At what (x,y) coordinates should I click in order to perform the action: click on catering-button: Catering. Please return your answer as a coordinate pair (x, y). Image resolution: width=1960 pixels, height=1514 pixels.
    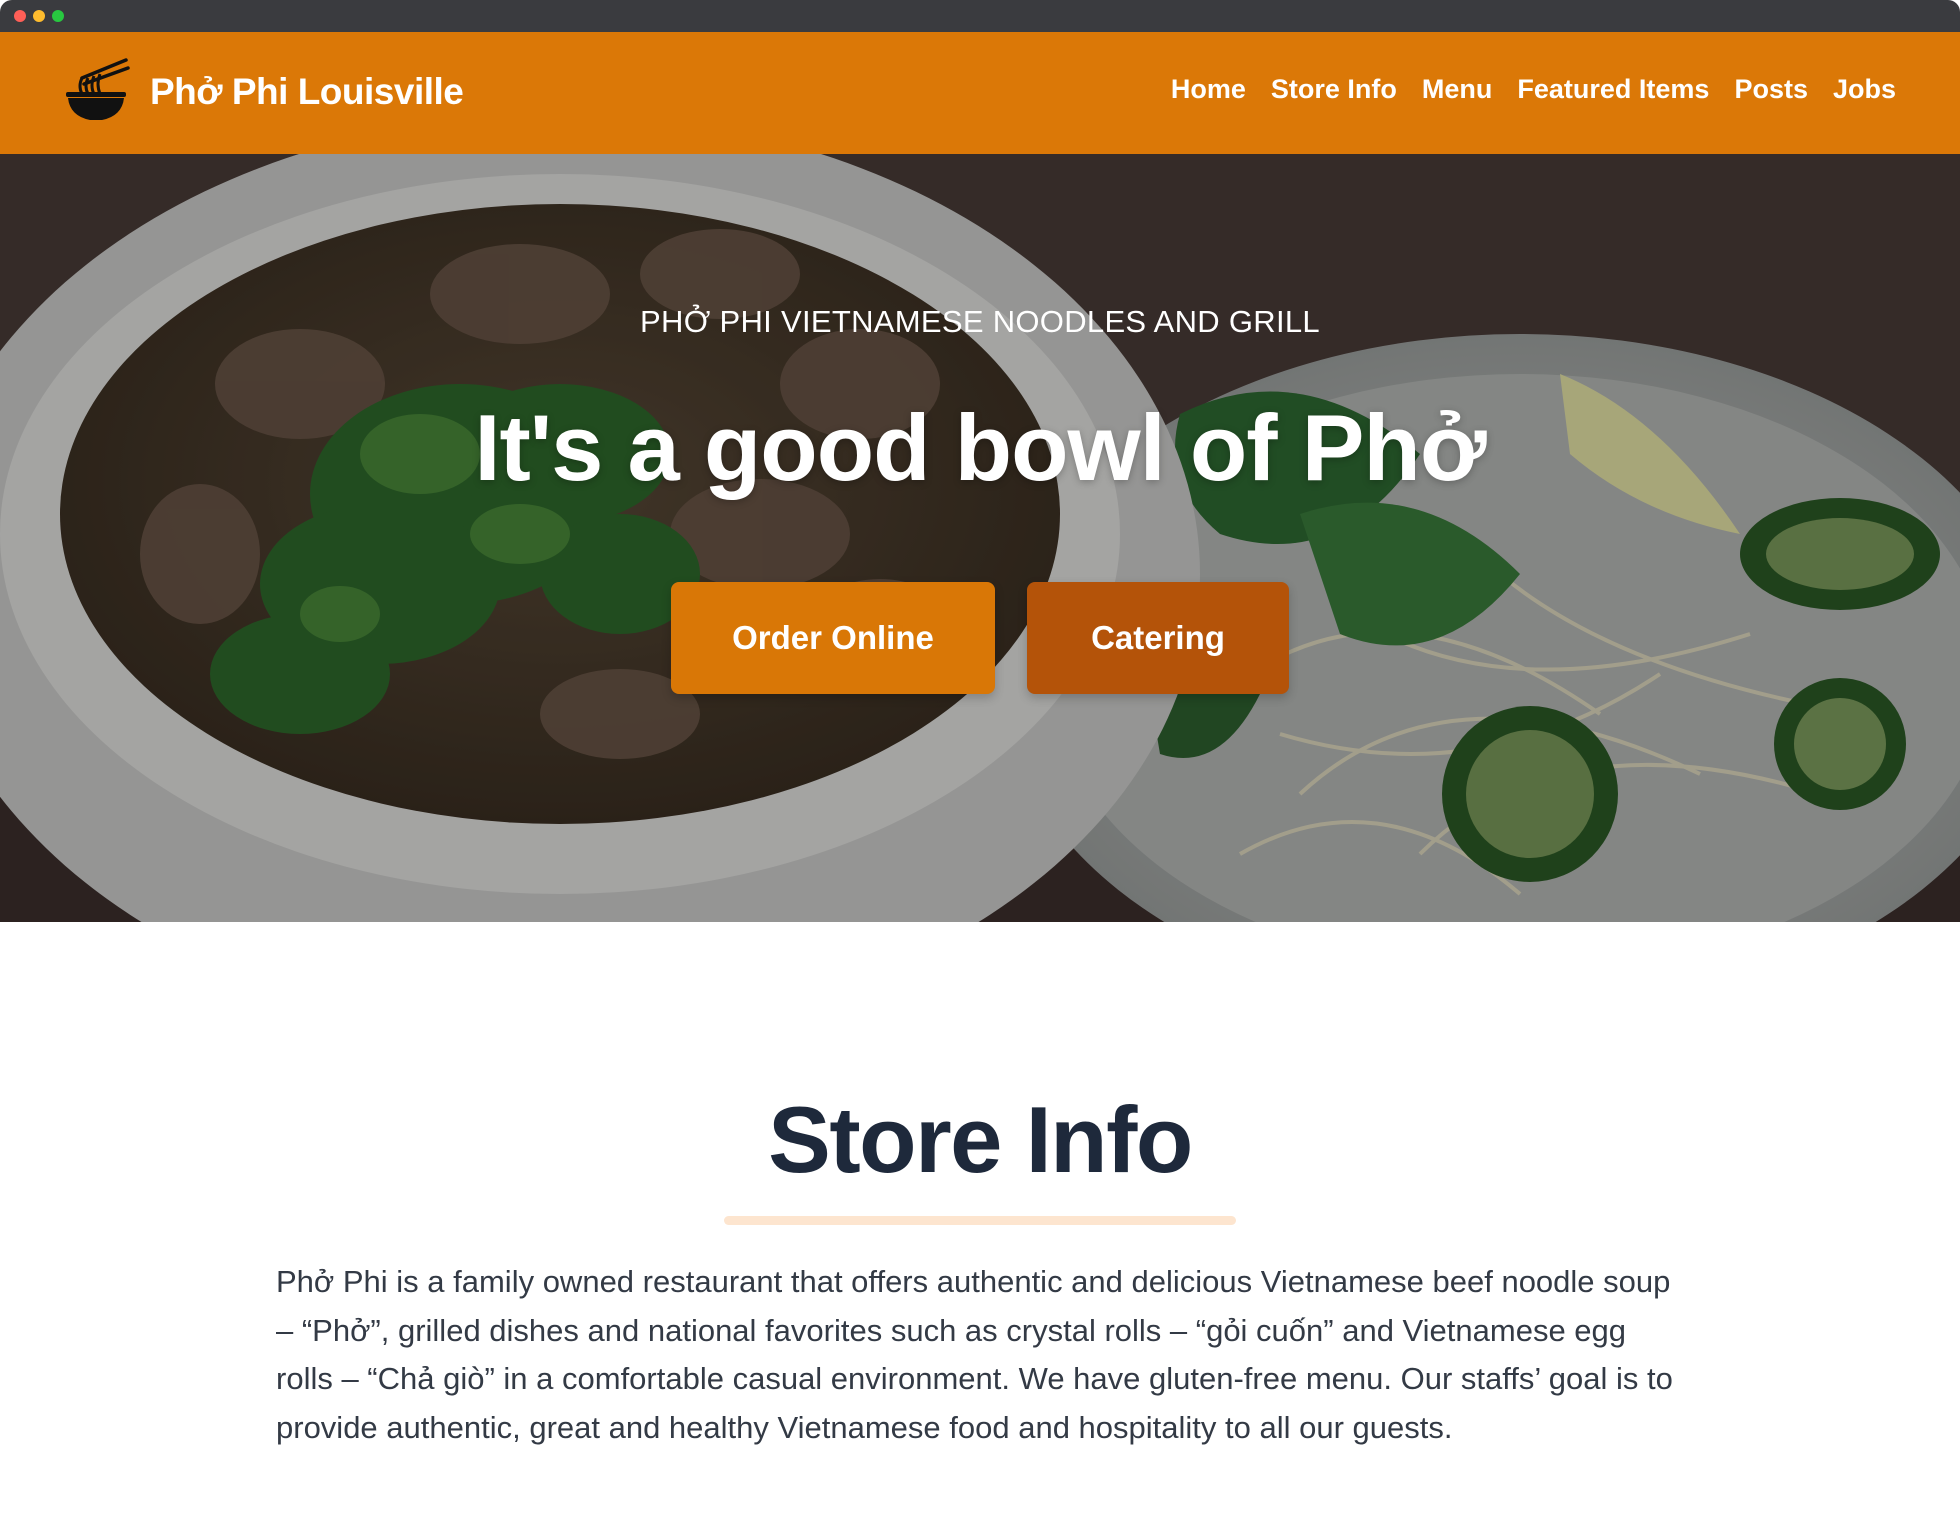
    Looking at the image, I should click on (1158, 638).